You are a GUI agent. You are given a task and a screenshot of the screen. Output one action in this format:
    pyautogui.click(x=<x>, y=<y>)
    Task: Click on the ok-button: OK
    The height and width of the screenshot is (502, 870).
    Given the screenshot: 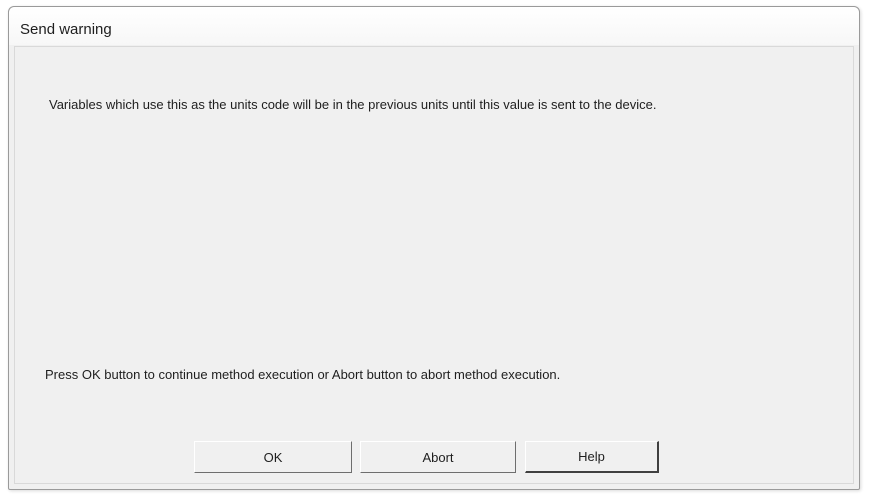 What is the action you would take?
    pyautogui.click(x=273, y=457)
    